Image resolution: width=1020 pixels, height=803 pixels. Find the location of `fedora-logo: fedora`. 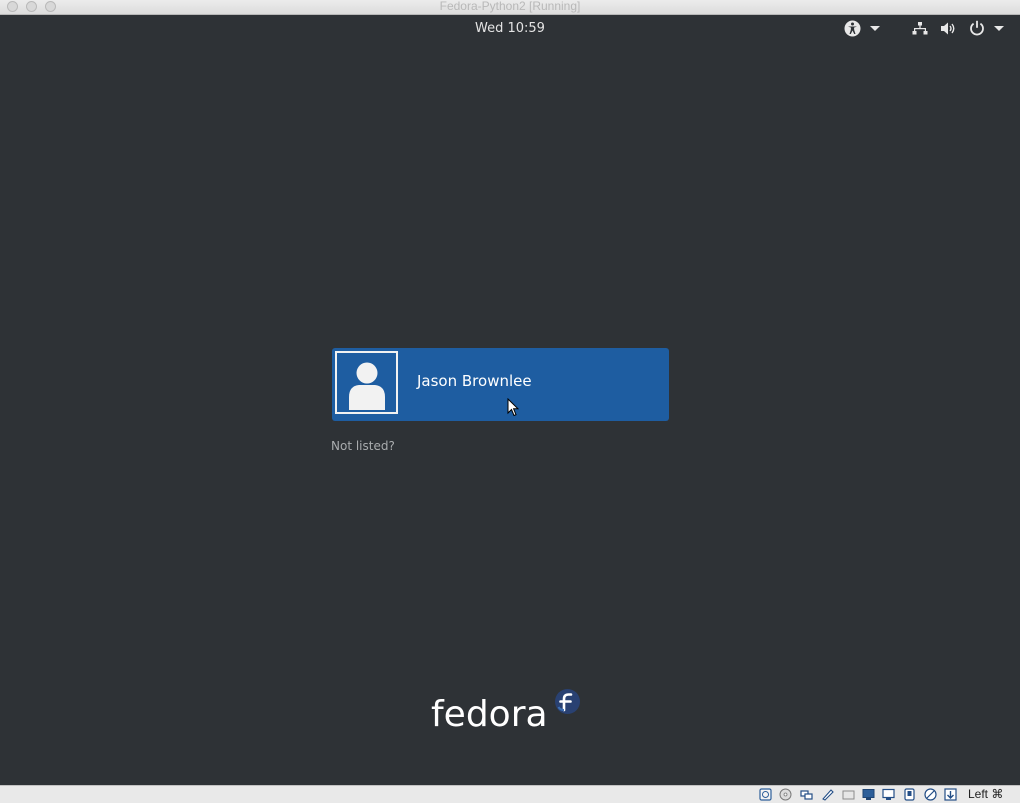

fedora-logo: fedora is located at coordinates (510, 718).